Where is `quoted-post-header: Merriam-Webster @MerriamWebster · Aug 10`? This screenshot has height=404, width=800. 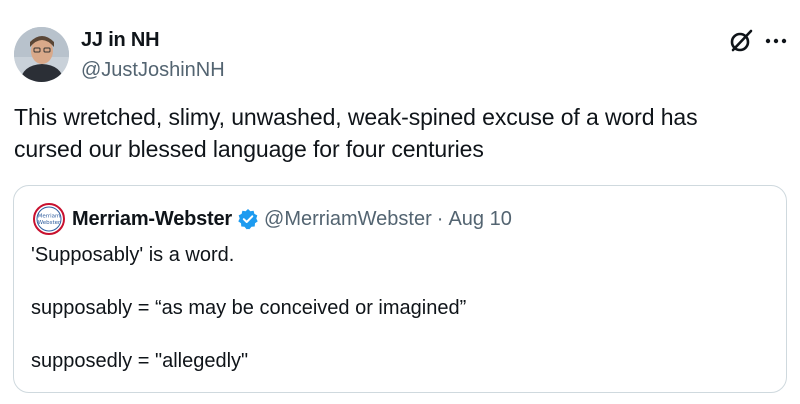
quoted-post-header: Merriam-Webster @MerriamWebster · Aug 10 is located at coordinates (292, 219).